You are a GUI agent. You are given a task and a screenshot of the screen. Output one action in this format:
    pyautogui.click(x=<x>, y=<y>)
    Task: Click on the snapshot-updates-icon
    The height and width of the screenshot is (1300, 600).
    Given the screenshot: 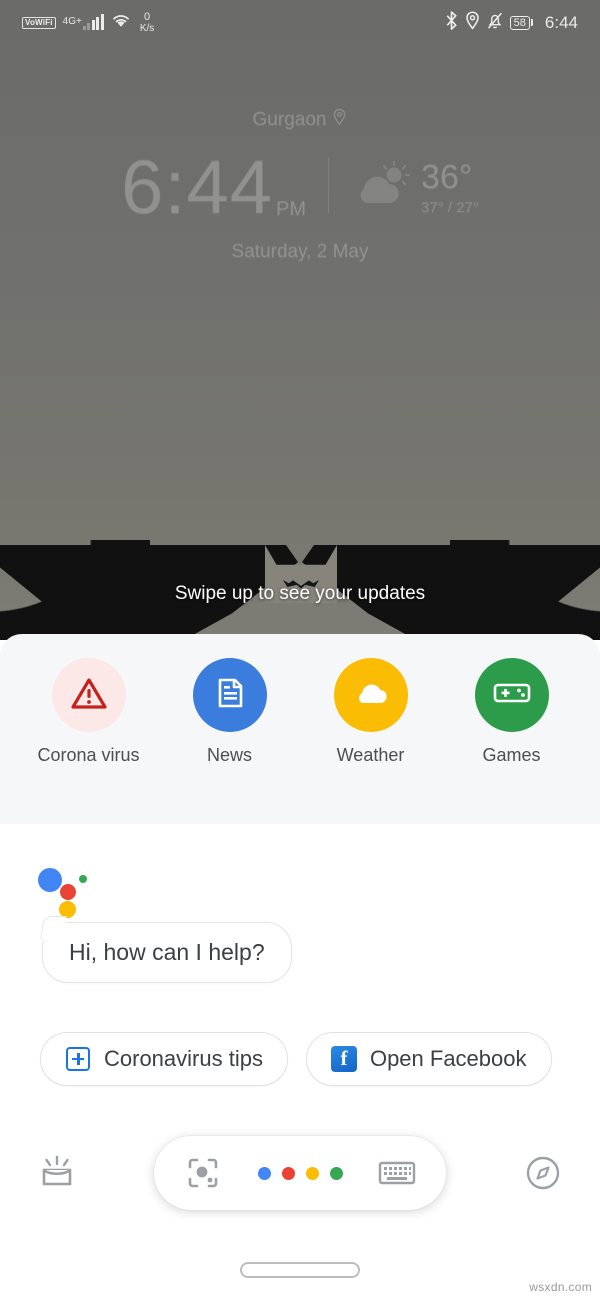 What is the action you would take?
    pyautogui.click(x=57, y=1173)
    